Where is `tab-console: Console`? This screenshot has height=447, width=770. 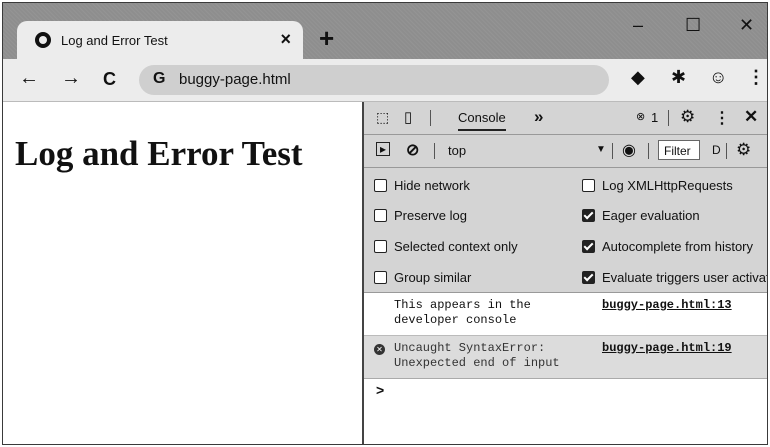
tab-console: Console is located at coordinates (482, 120).